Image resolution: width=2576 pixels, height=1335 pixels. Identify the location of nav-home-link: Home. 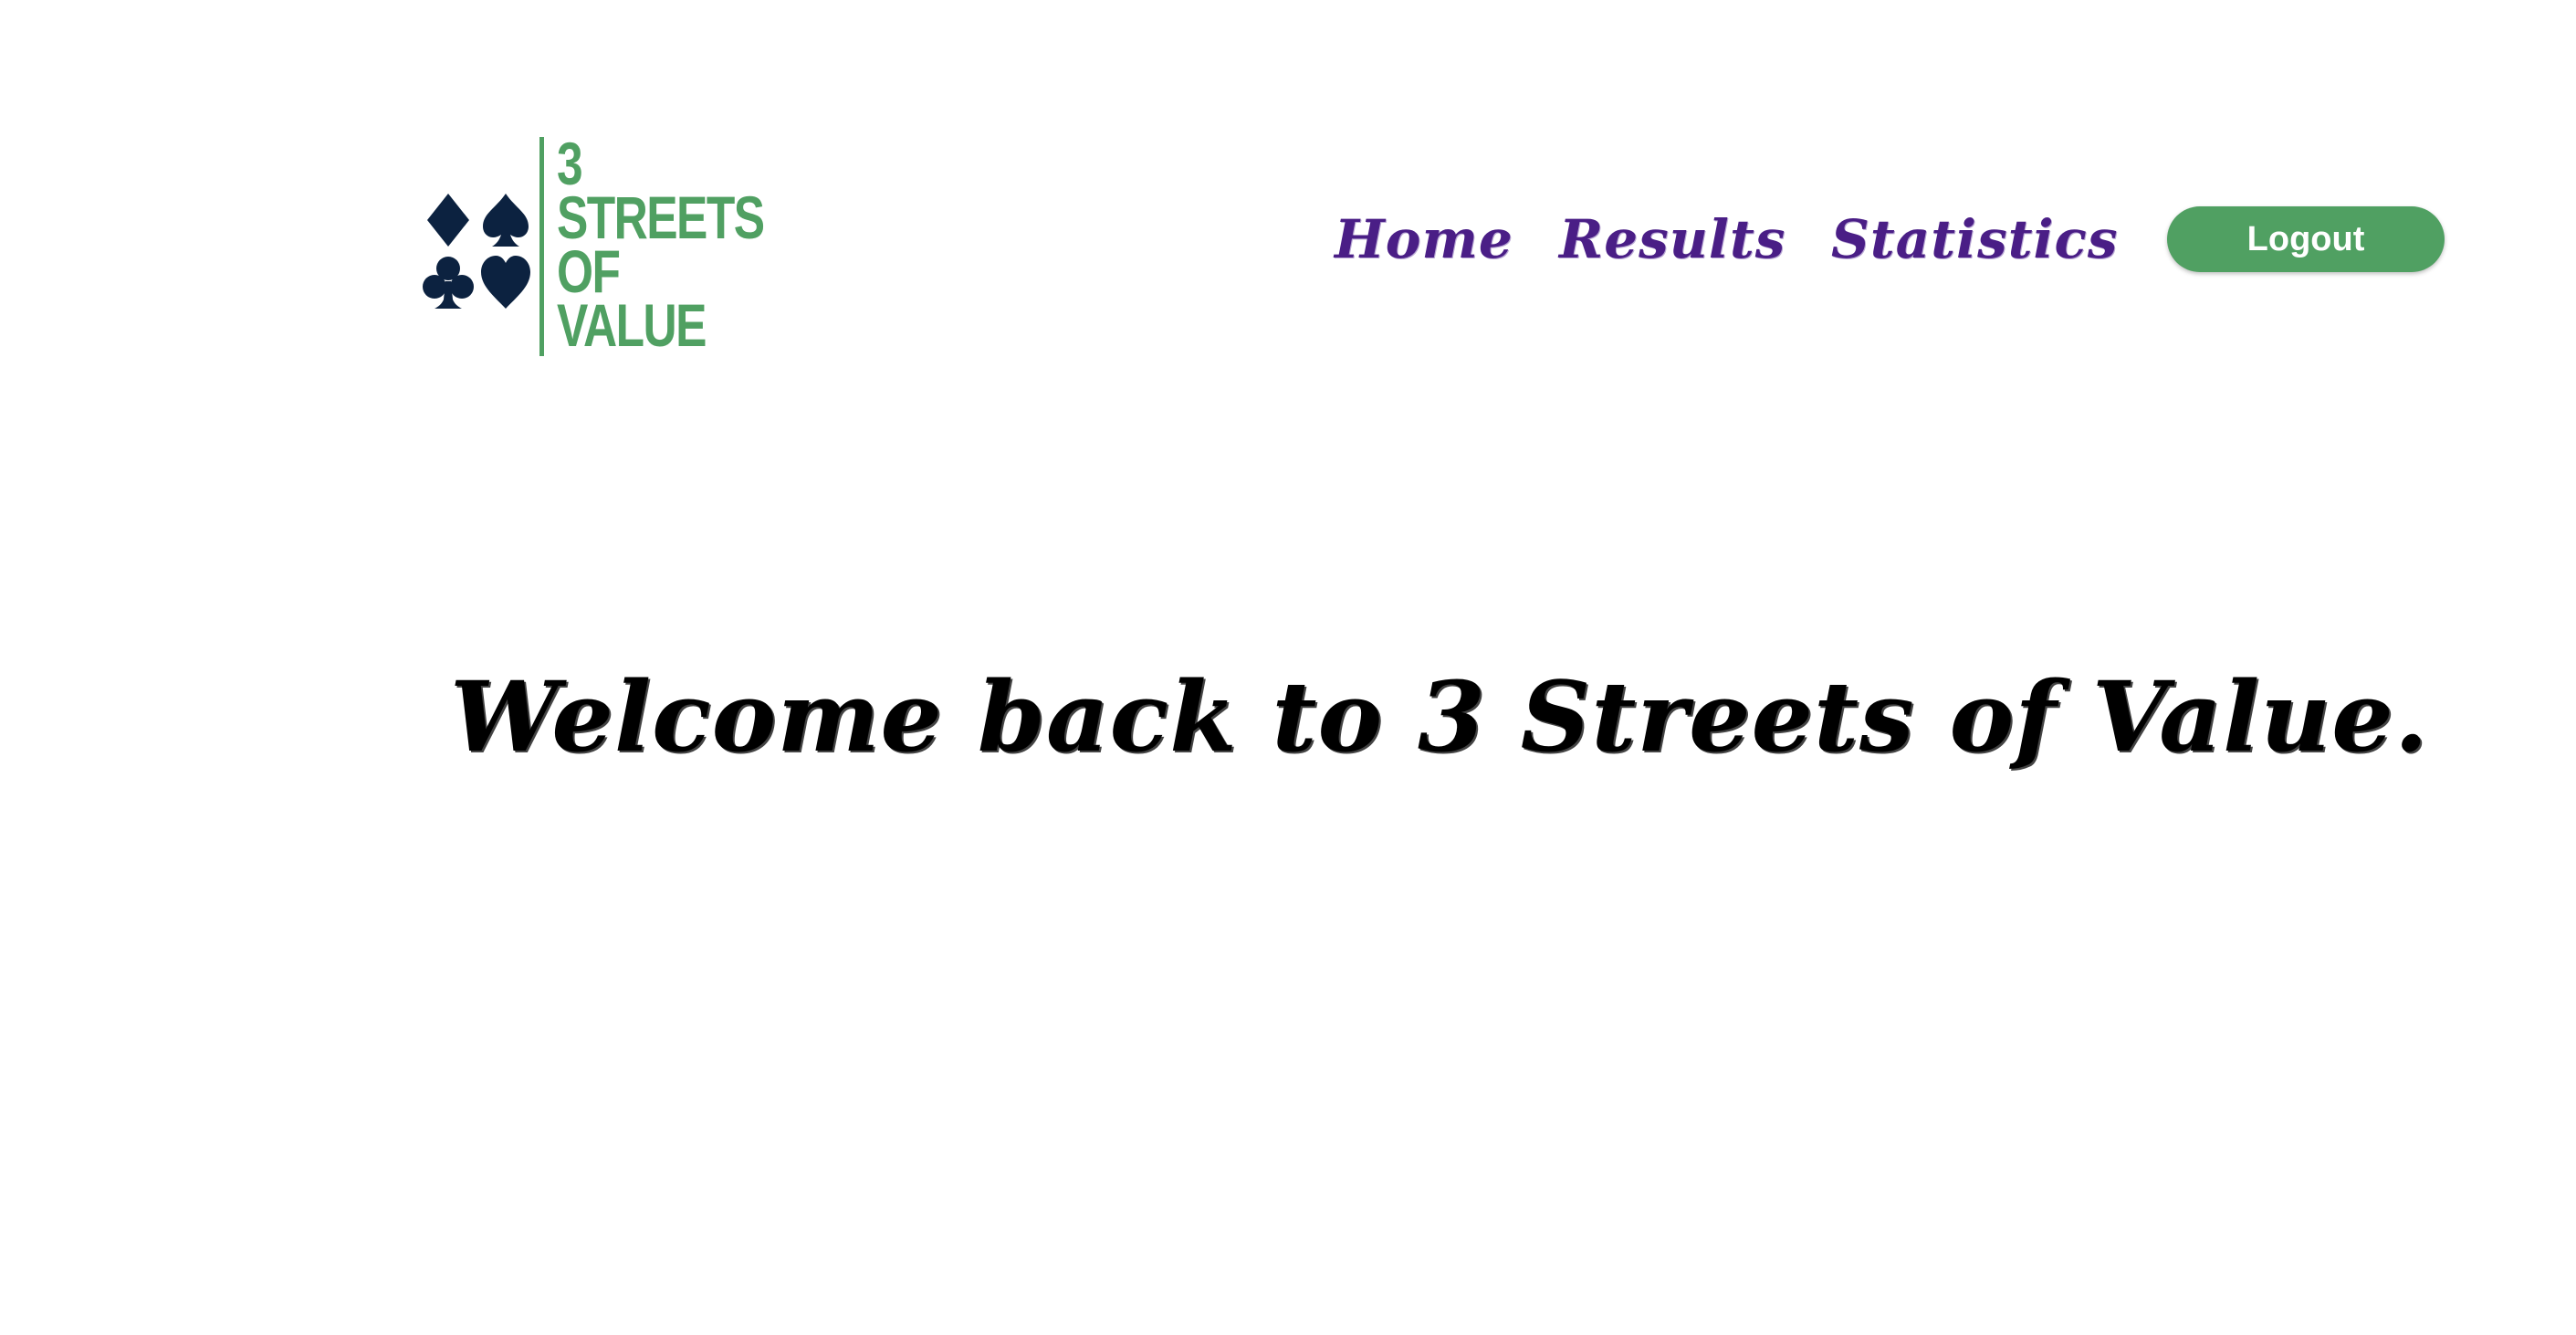
(1424, 239).